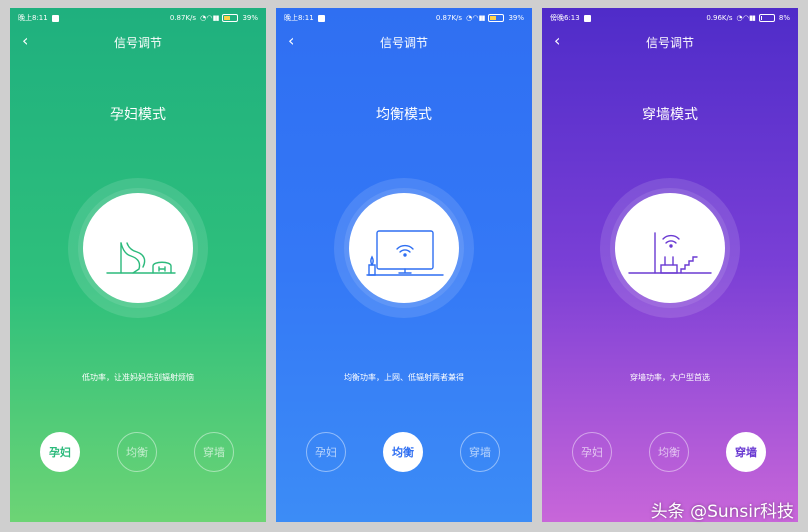 This screenshot has width=808, height=532. Describe the element at coordinates (670, 18) in the screenshot. I see `status-bar: 傍晚6:13 0.96K/s ◔ ◠ ▮▮ 8%` at that location.